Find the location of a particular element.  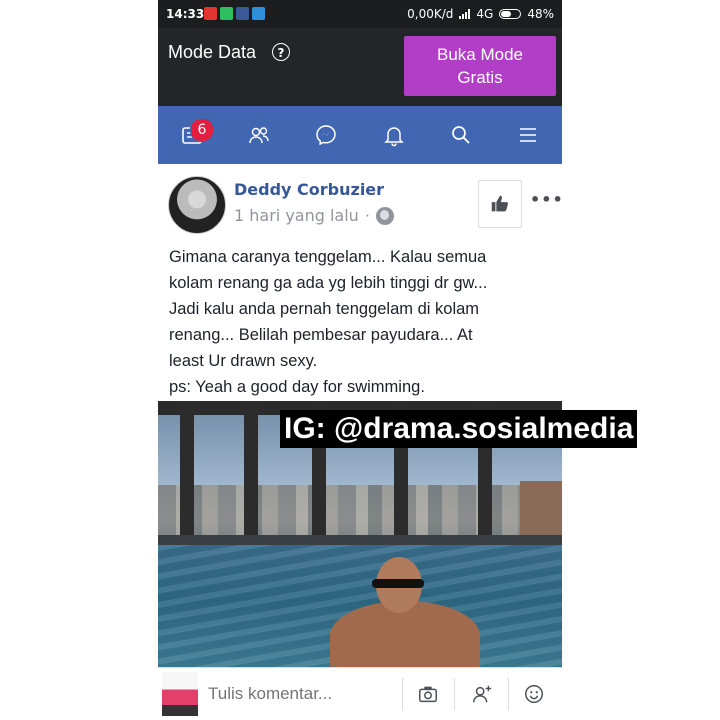

data-mode-label: Mode Data is located at coordinates (212, 52).